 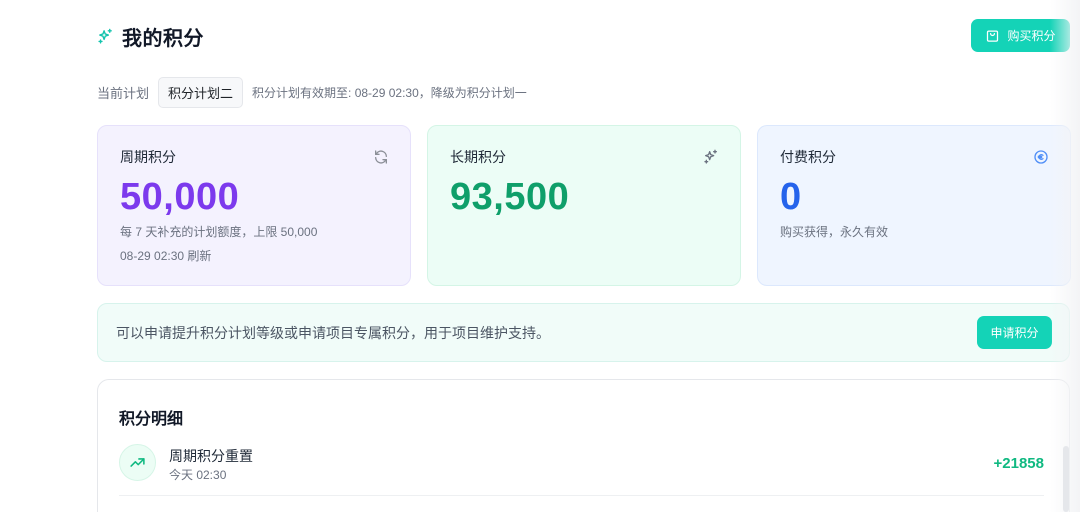 What do you see at coordinates (834, 232) in the screenshot?
I see `card-description: 购买获得，永久有效` at bounding box center [834, 232].